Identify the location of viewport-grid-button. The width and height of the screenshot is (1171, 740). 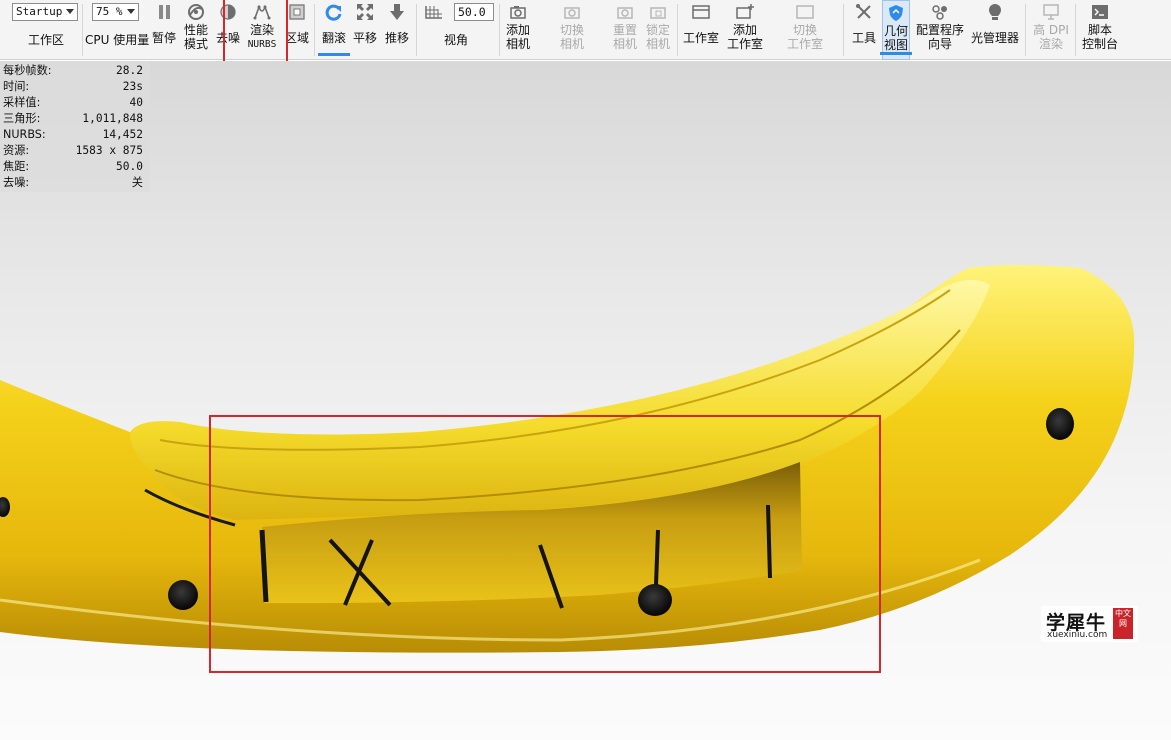
(434, 12).